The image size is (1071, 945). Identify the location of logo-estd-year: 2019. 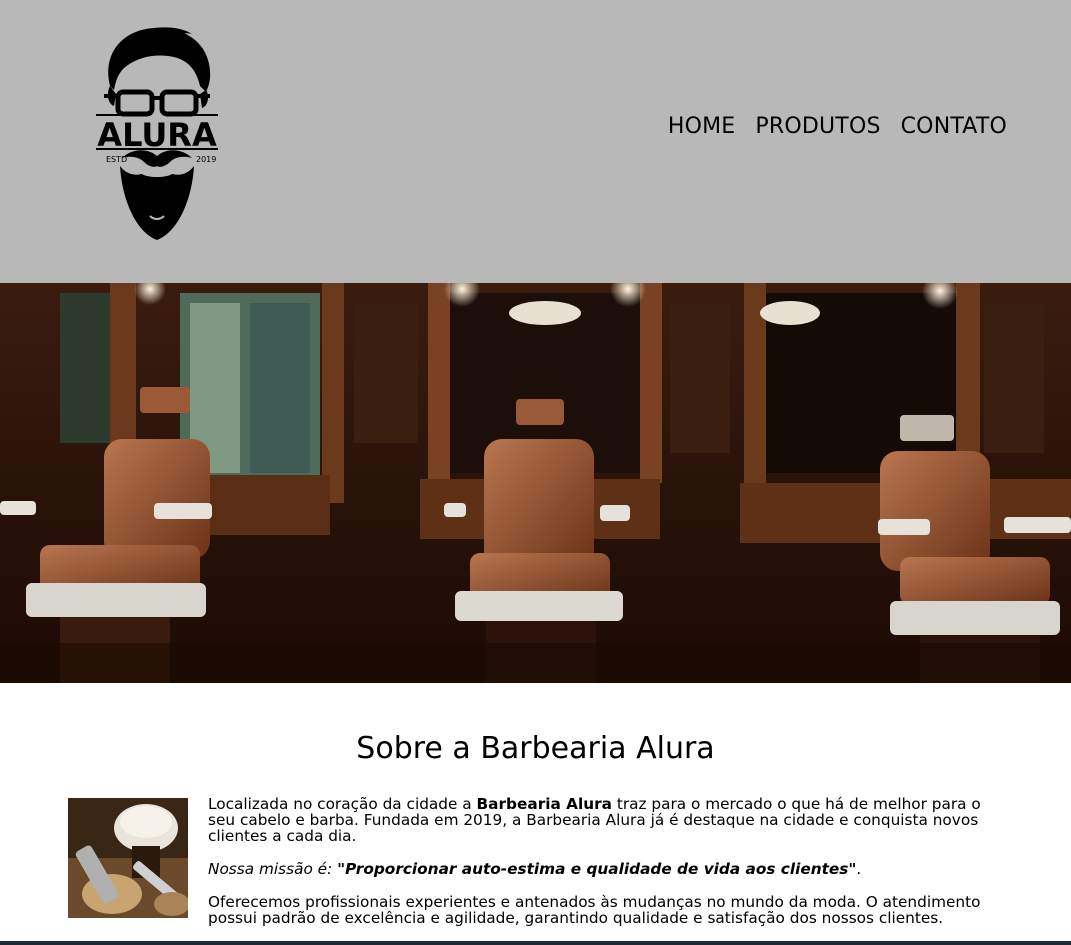
(206, 159).